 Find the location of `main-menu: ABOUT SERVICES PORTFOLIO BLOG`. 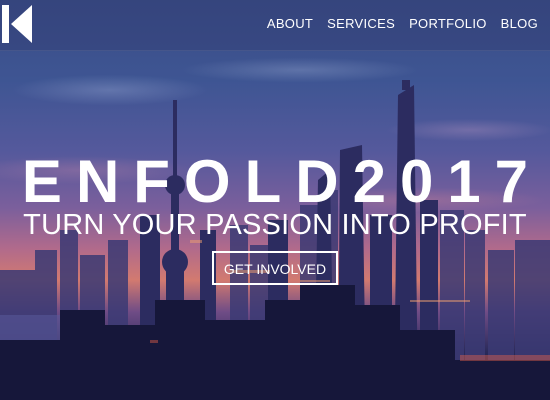

main-menu: ABOUT SERVICES PORTFOLIO BLOG is located at coordinates (402, 23).